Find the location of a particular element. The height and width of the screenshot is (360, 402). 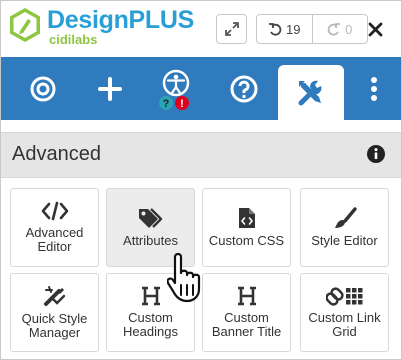

accessibility-icon: ? ! is located at coordinates (174, 89).